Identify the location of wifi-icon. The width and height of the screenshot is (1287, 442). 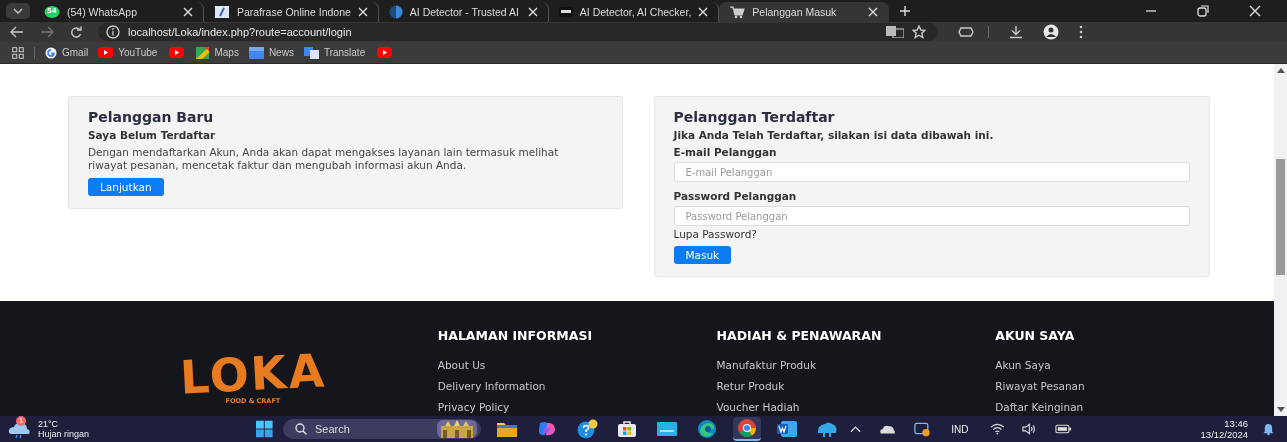
(997, 429).